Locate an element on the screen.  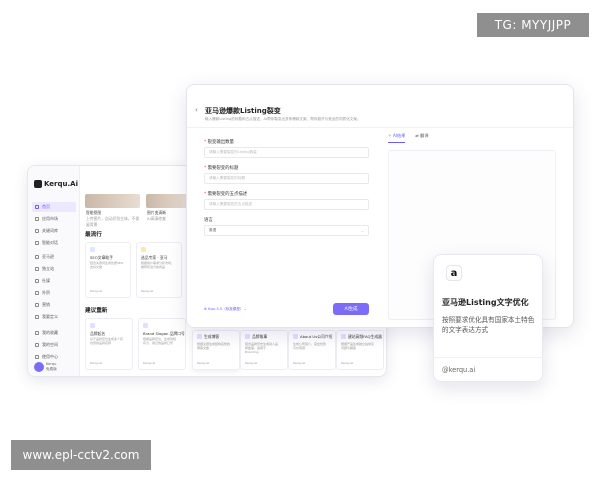
field-label-title: * 需要裂变的标题 is located at coordinates (221, 168).